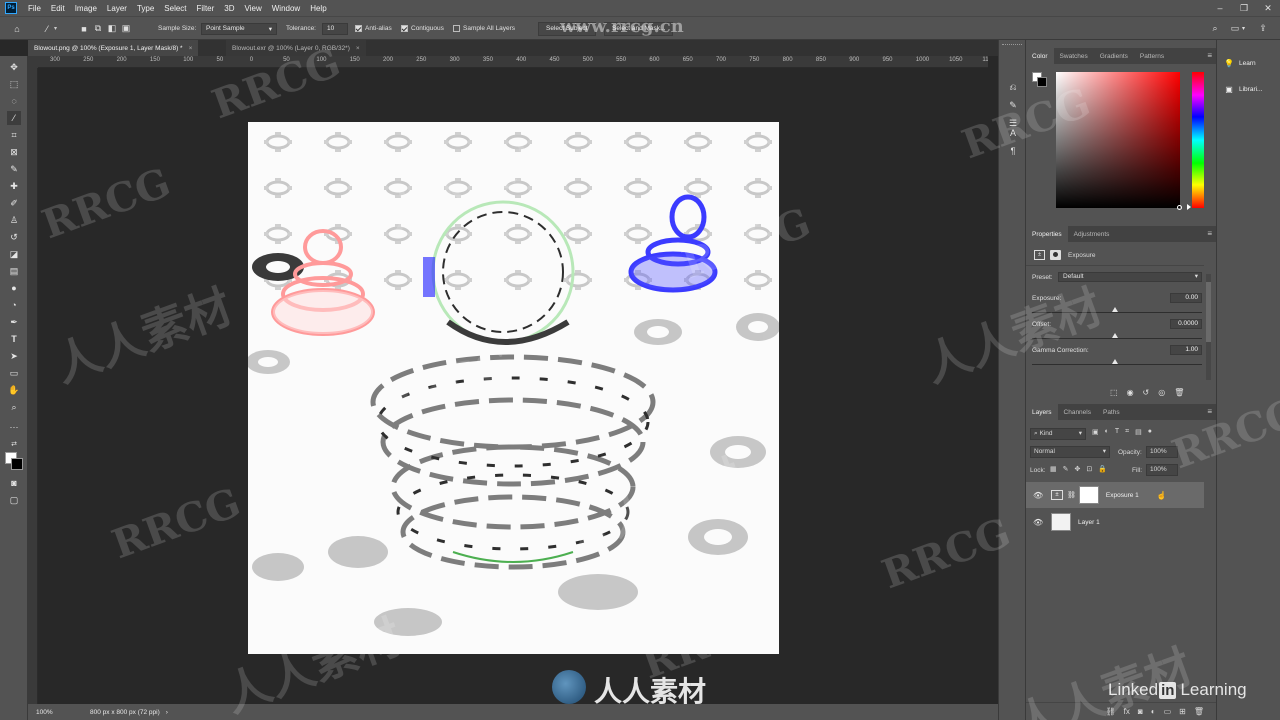 This screenshot has width=1280, height=720. What do you see at coordinates (1186, 350) in the screenshot?
I see `gamma-input: 1.00` at bounding box center [1186, 350].